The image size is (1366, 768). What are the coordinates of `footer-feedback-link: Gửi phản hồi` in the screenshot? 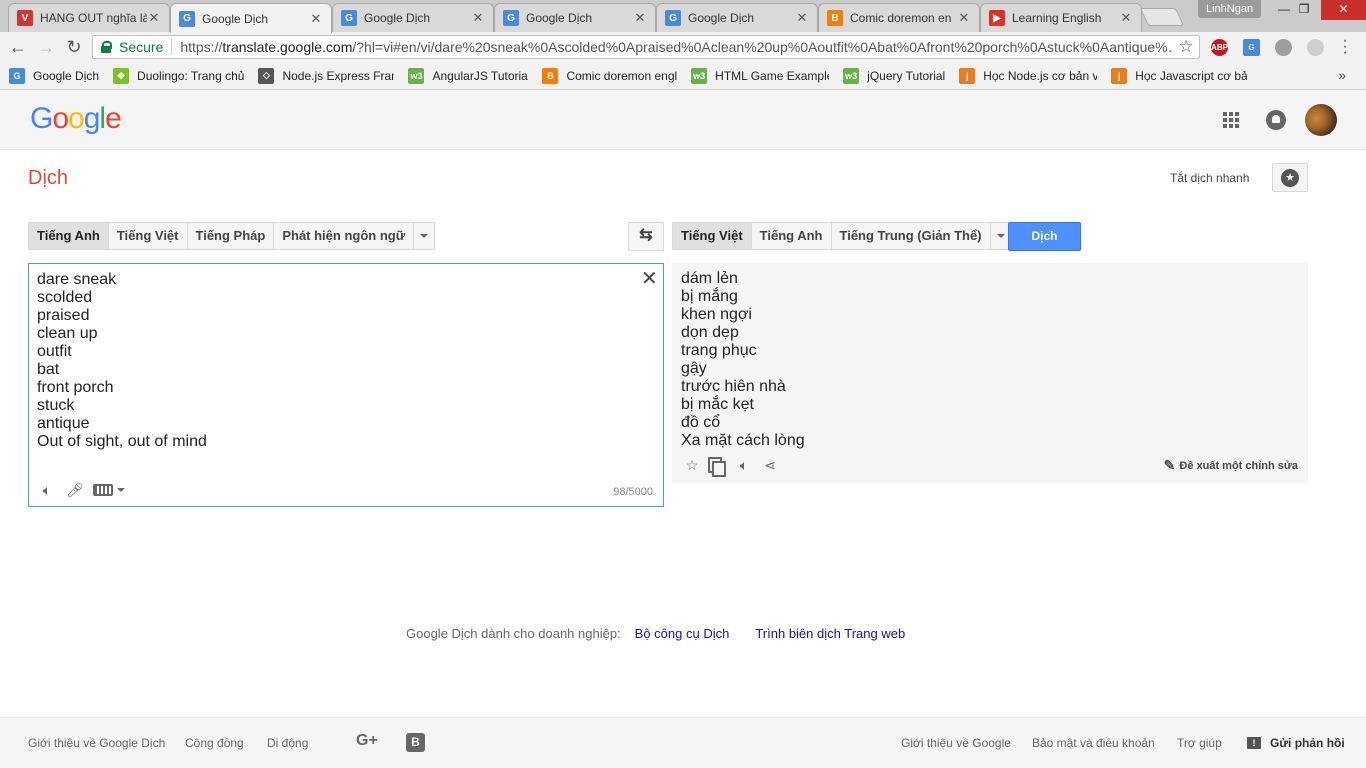 It's located at (1307, 743).